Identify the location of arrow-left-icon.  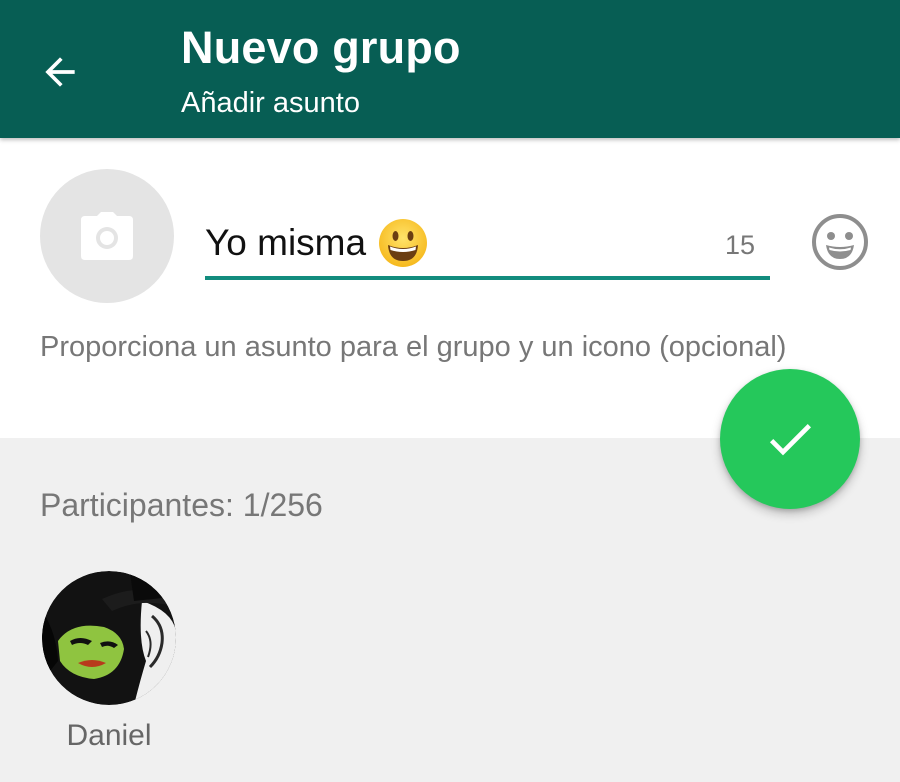
(60, 72).